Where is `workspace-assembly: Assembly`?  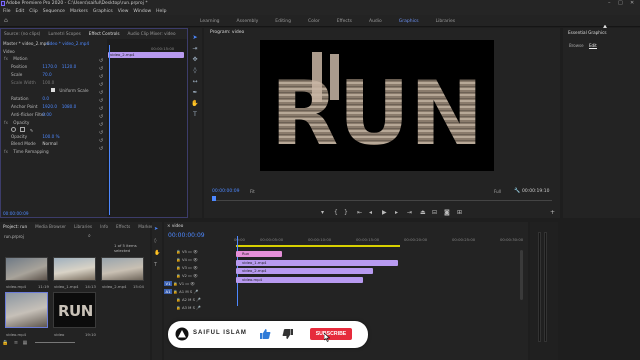 workspace-assembly: Assembly is located at coordinates (248, 21).